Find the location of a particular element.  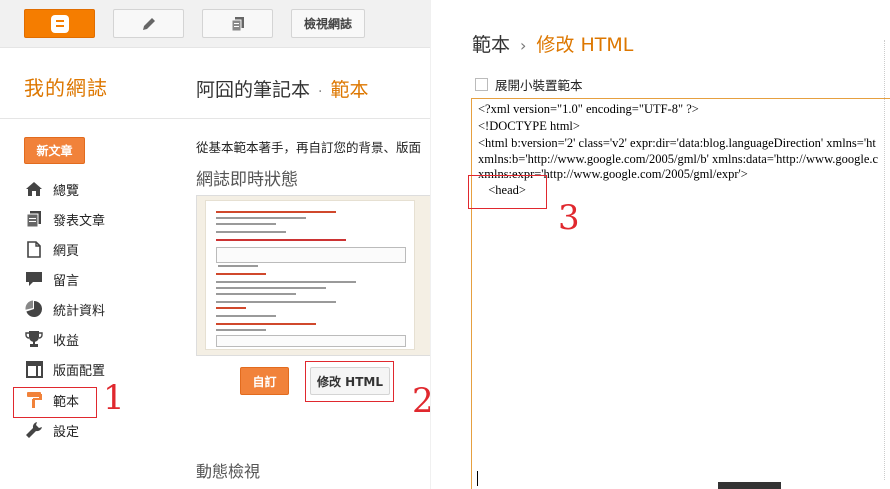

annotation-number-3: 3 is located at coordinates (569, 218).